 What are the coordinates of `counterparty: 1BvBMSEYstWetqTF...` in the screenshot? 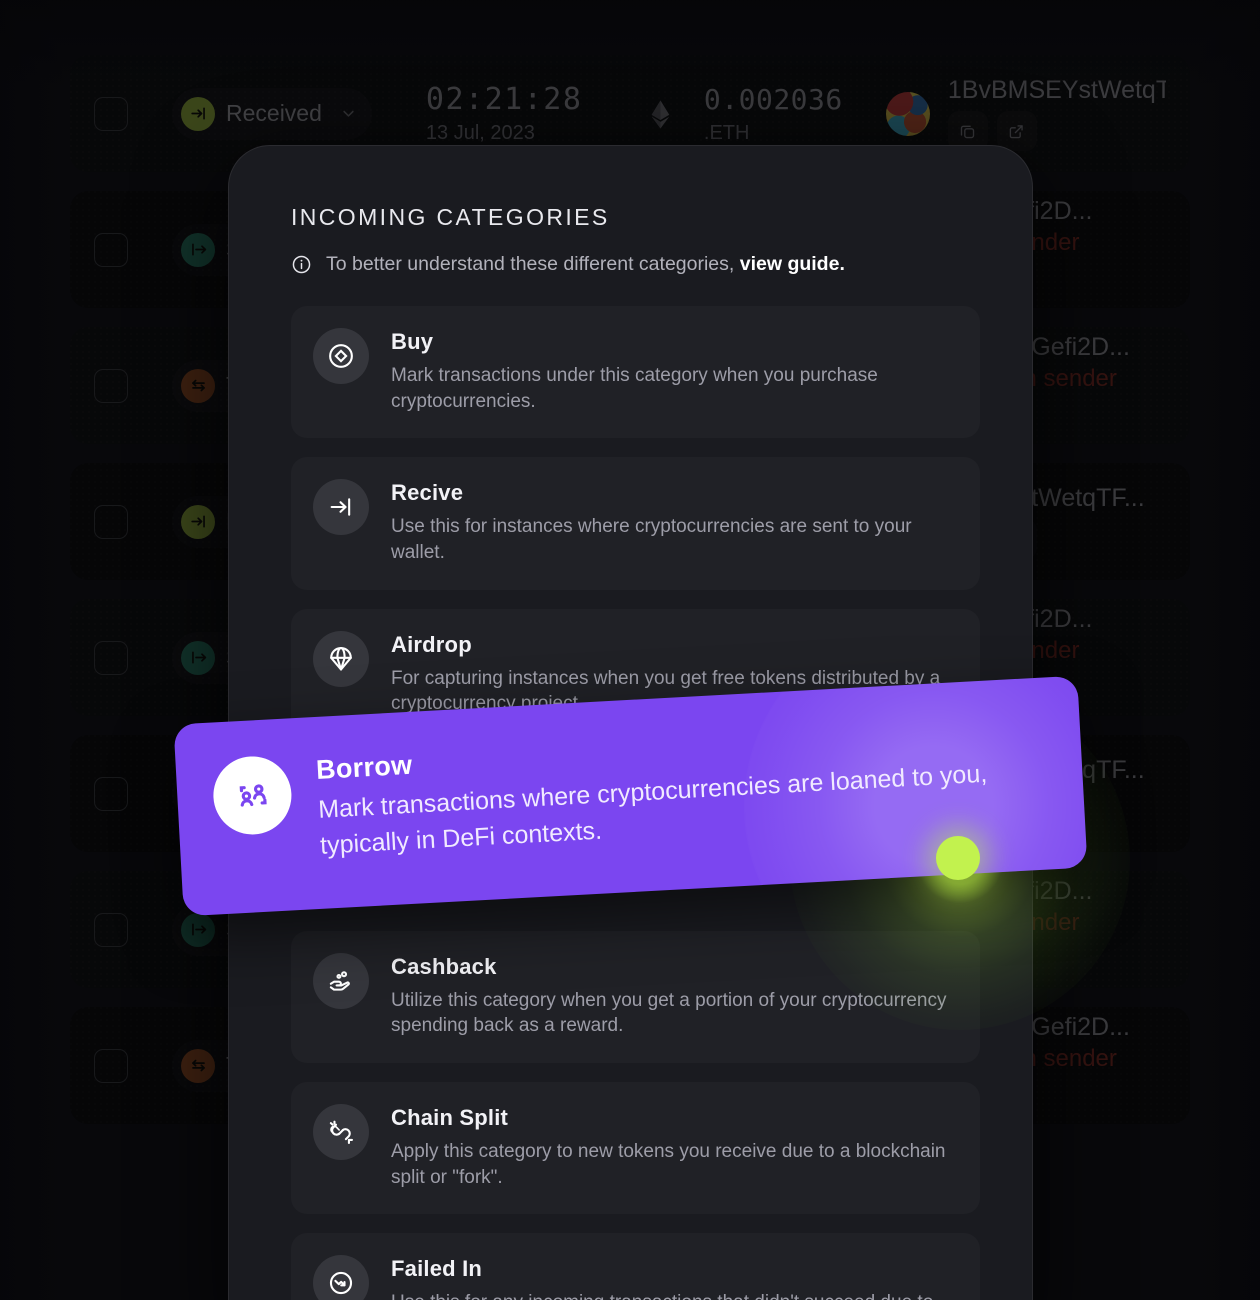 It's located at (1057, 113).